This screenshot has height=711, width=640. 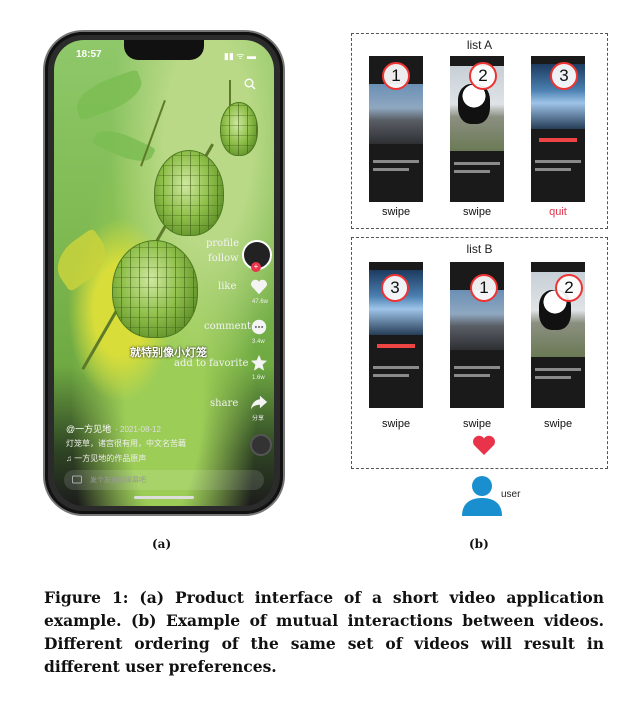 I want to click on comment-input: 发个友善的弹幕吧, so click(x=164, y=480).